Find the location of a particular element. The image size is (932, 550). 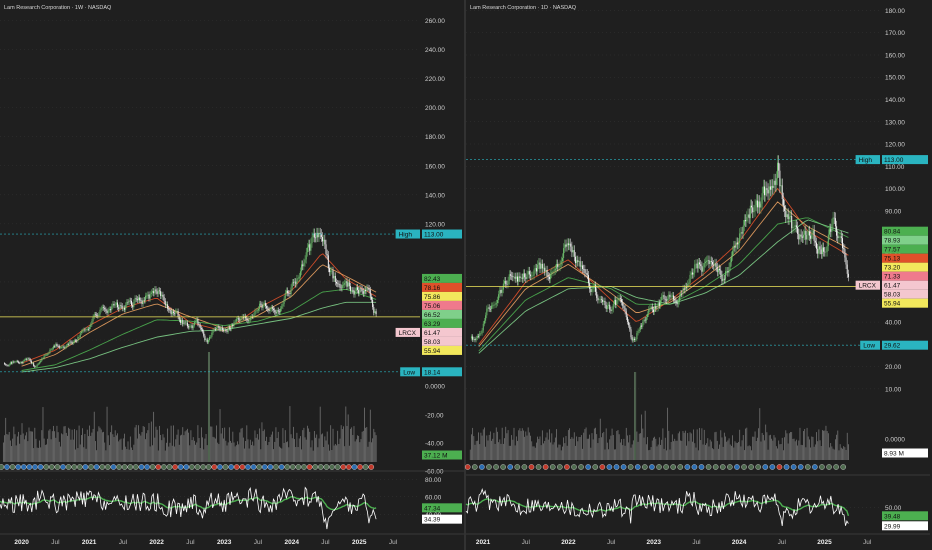

price-label: 75.13 is located at coordinates (905, 258).